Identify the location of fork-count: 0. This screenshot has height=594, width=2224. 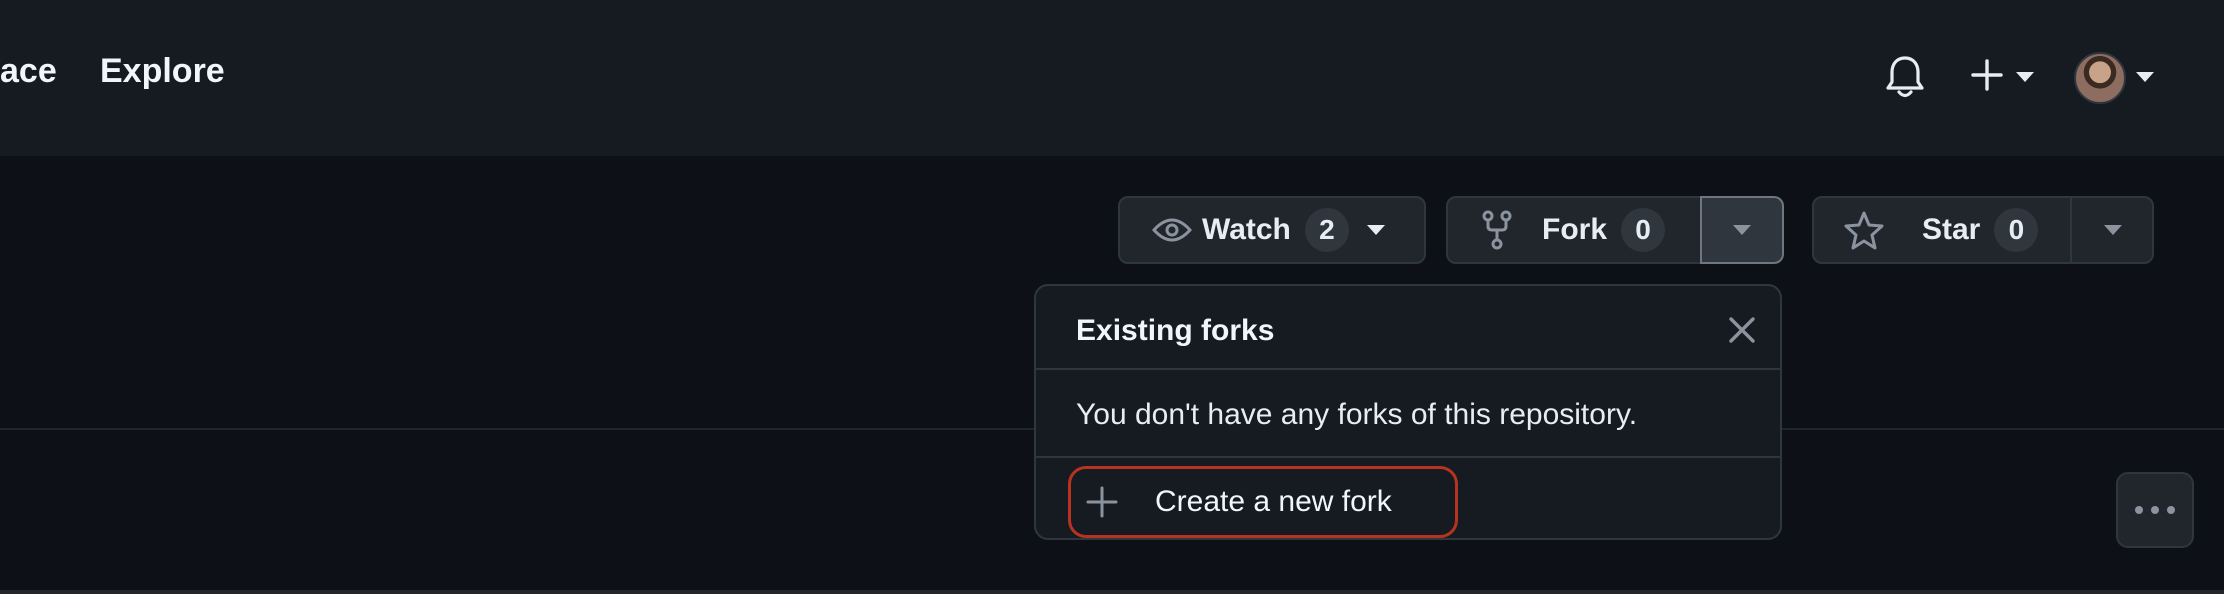
(1643, 230).